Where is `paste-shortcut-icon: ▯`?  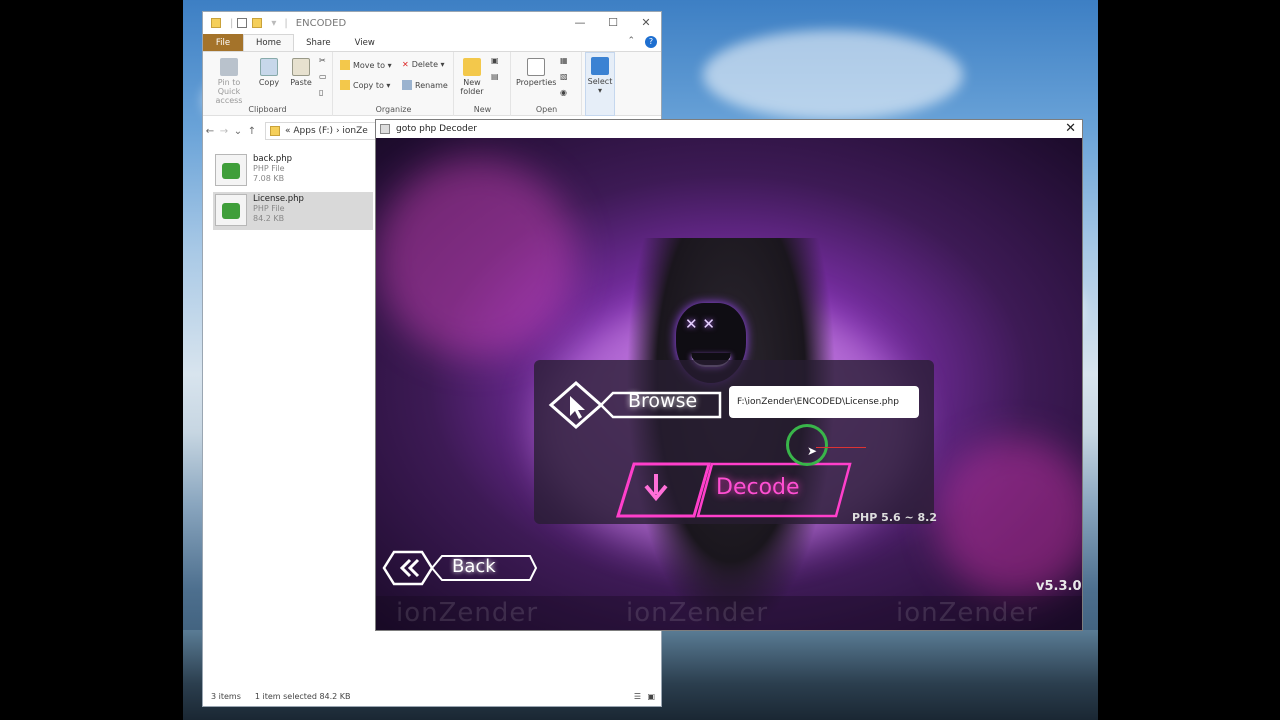 paste-shortcut-icon: ▯ is located at coordinates (321, 92).